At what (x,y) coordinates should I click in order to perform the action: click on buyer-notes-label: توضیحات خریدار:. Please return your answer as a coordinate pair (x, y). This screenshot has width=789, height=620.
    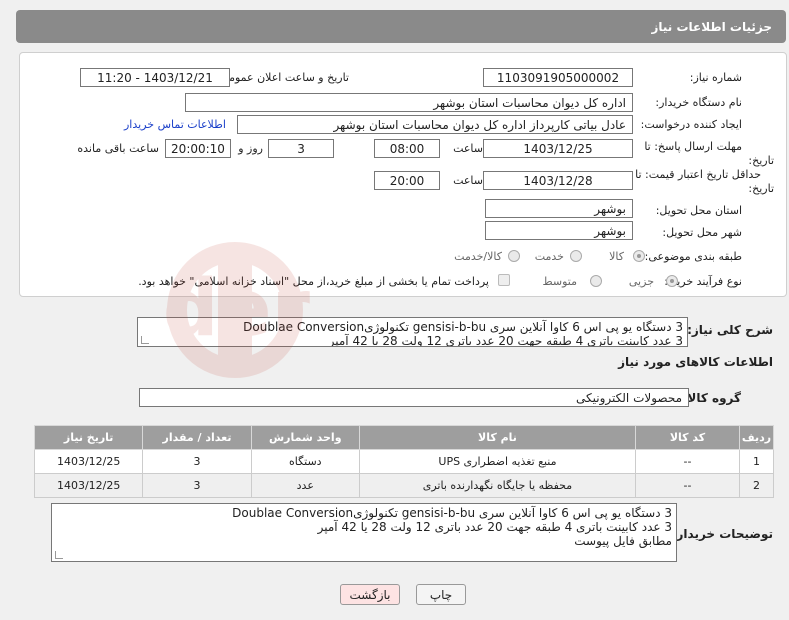
    Looking at the image, I should click on (722, 534).